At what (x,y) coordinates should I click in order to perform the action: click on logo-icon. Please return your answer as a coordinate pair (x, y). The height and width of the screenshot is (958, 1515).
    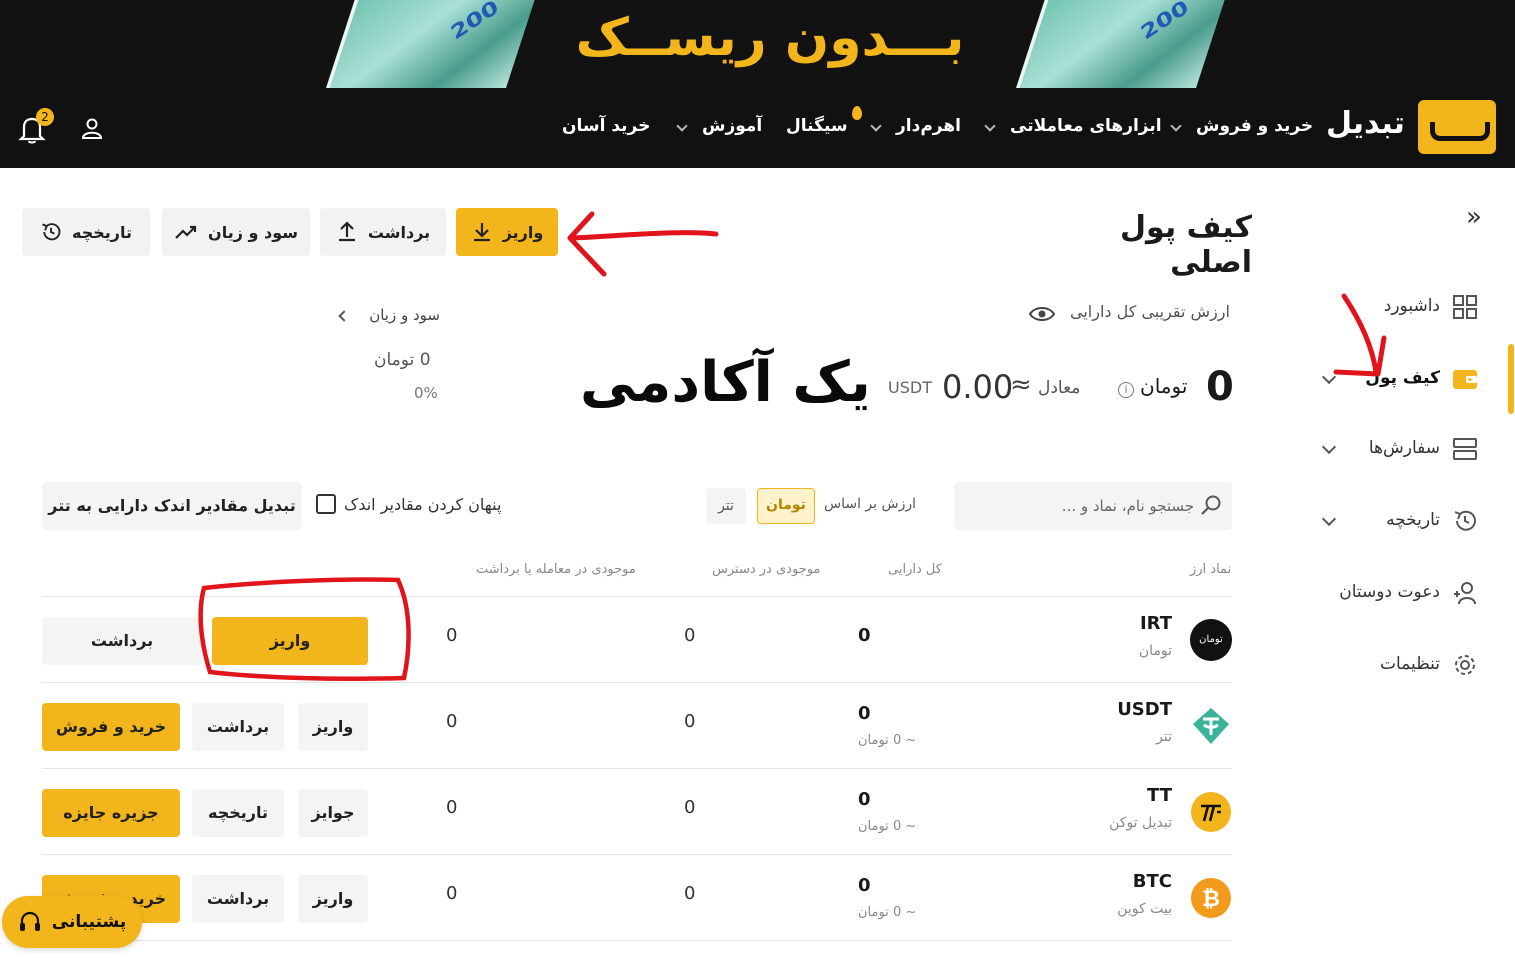
    Looking at the image, I should click on (1457, 127).